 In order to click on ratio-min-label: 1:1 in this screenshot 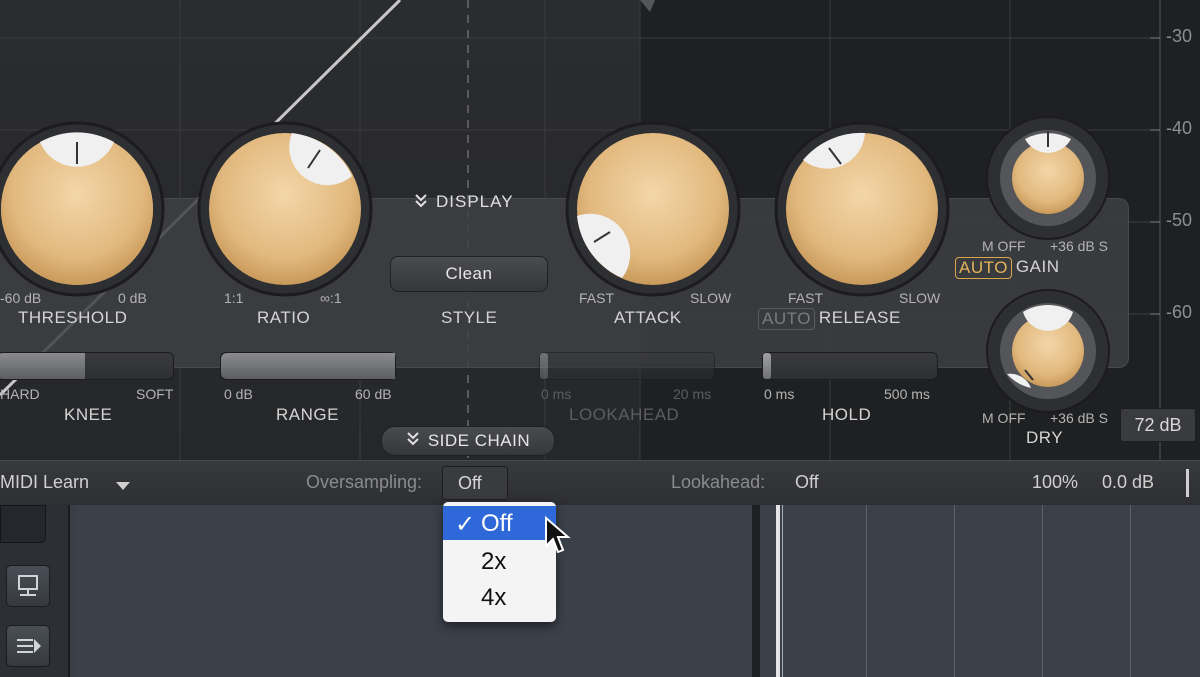, I will do `click(234, 298)`.